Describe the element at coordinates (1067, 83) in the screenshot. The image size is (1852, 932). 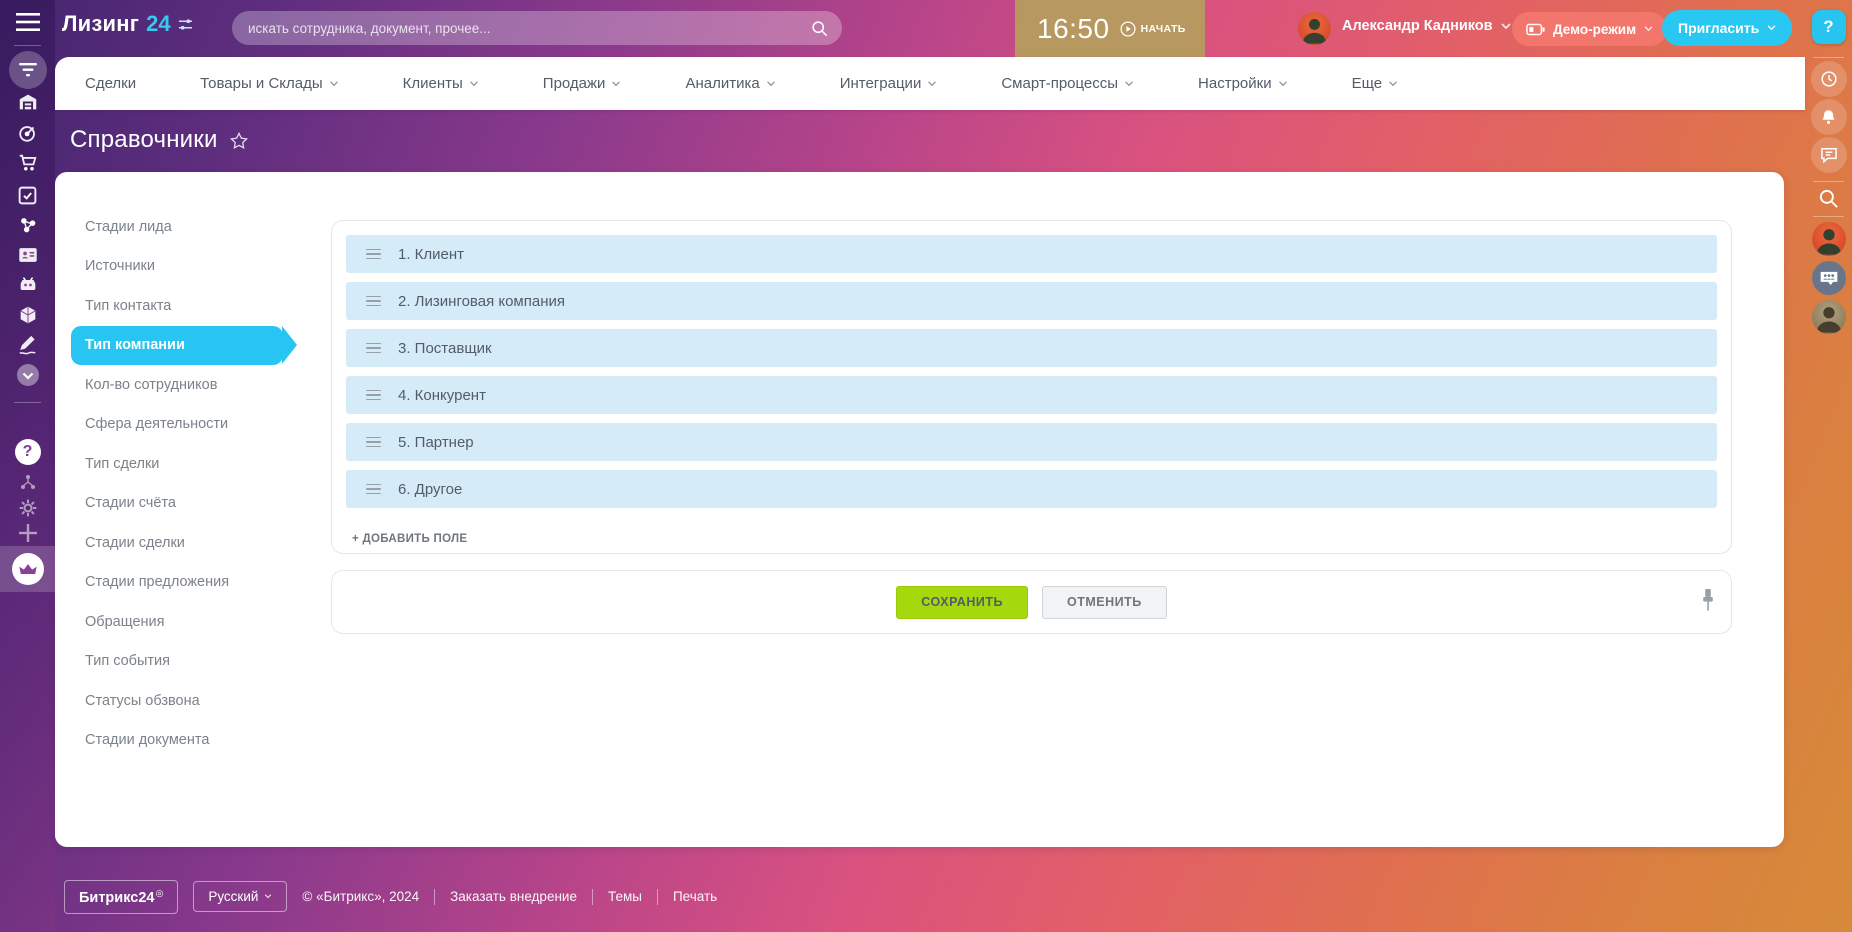
I see `nav-item-smart-processes: Смарт-процессы` at that location.